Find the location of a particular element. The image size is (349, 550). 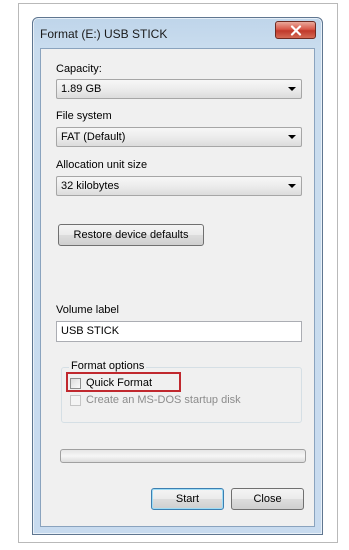

allocation-unit-label: Allocation unit size is located at coordinates (102, 165).